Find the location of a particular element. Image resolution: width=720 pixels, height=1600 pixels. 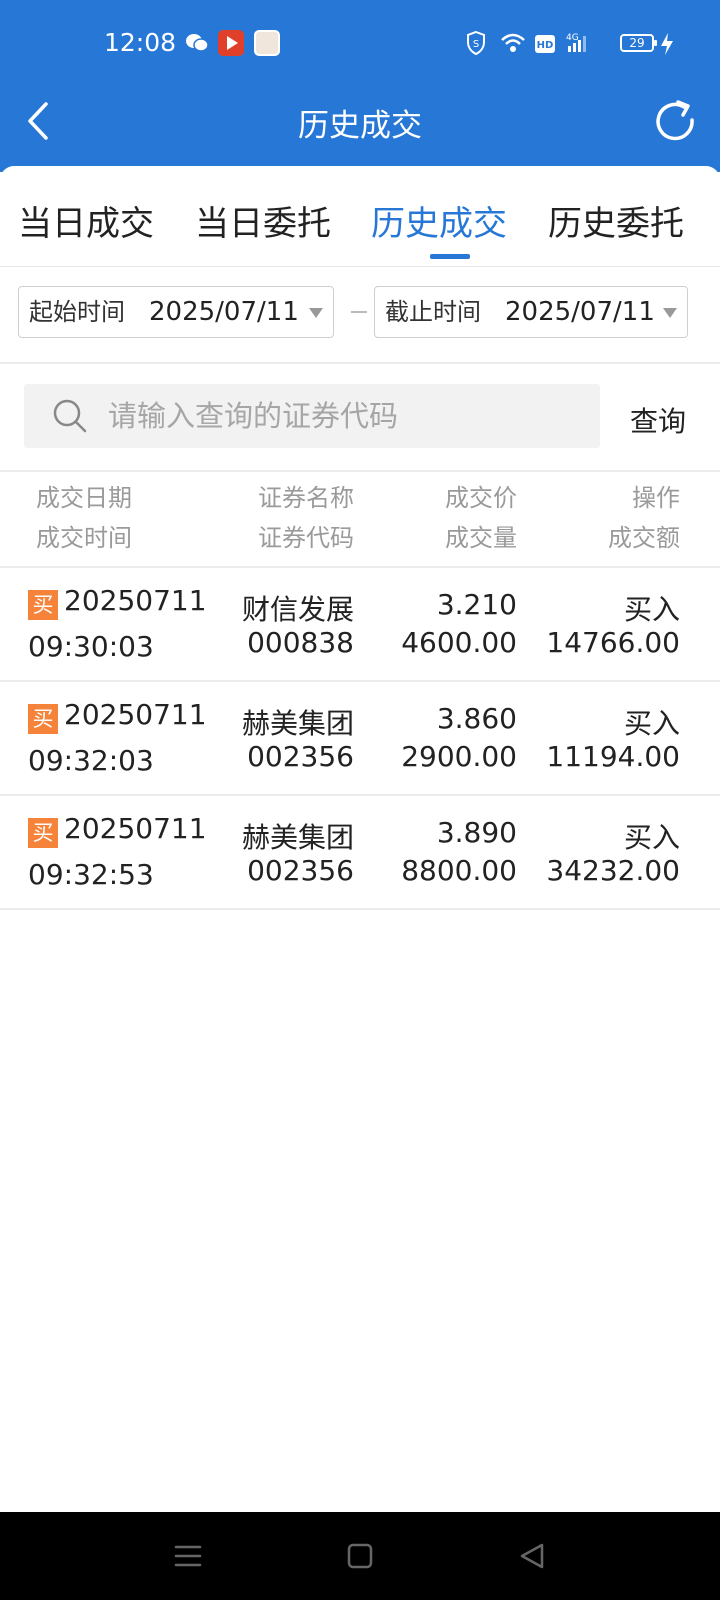

avatar-app-icon is located at coordinates (267, 43).